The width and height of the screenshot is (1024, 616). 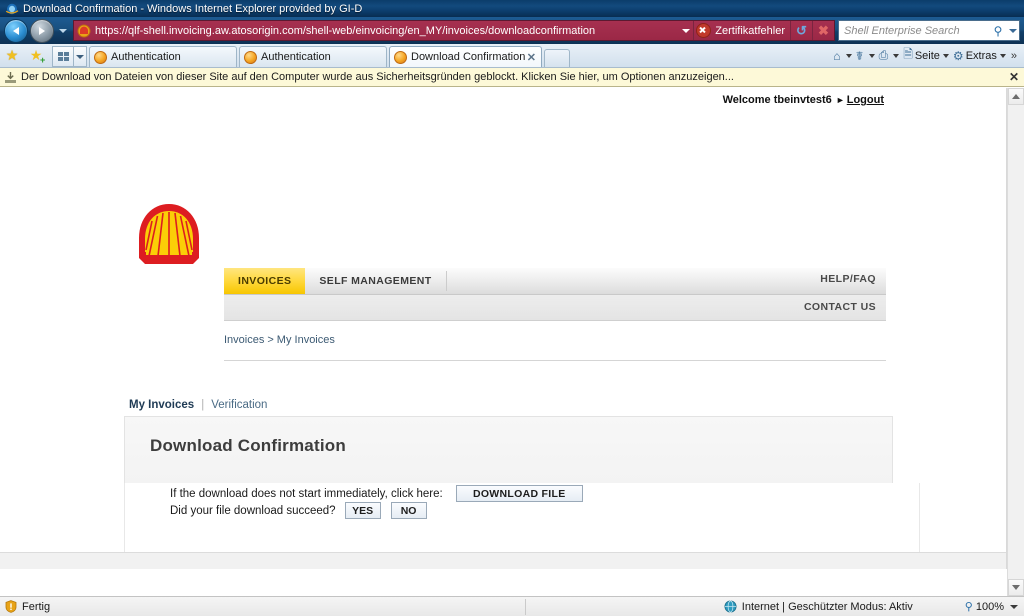 I want to click on download-succeed-label: Did your file download succeed?, so click(x=253, y=510).